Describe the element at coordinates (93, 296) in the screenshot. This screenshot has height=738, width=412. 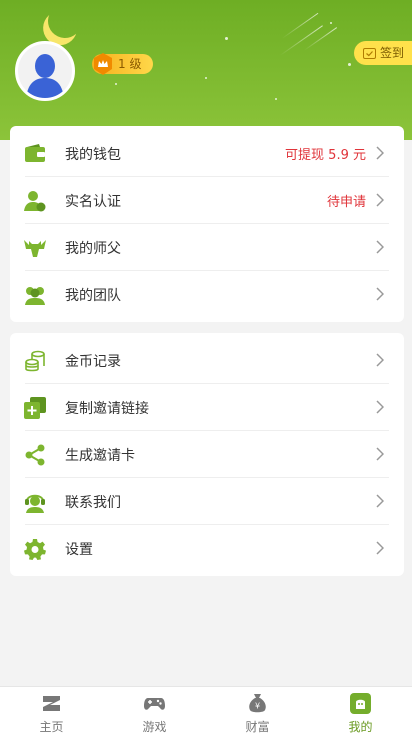
I see `menu-row-label: 我的团队` at that location.